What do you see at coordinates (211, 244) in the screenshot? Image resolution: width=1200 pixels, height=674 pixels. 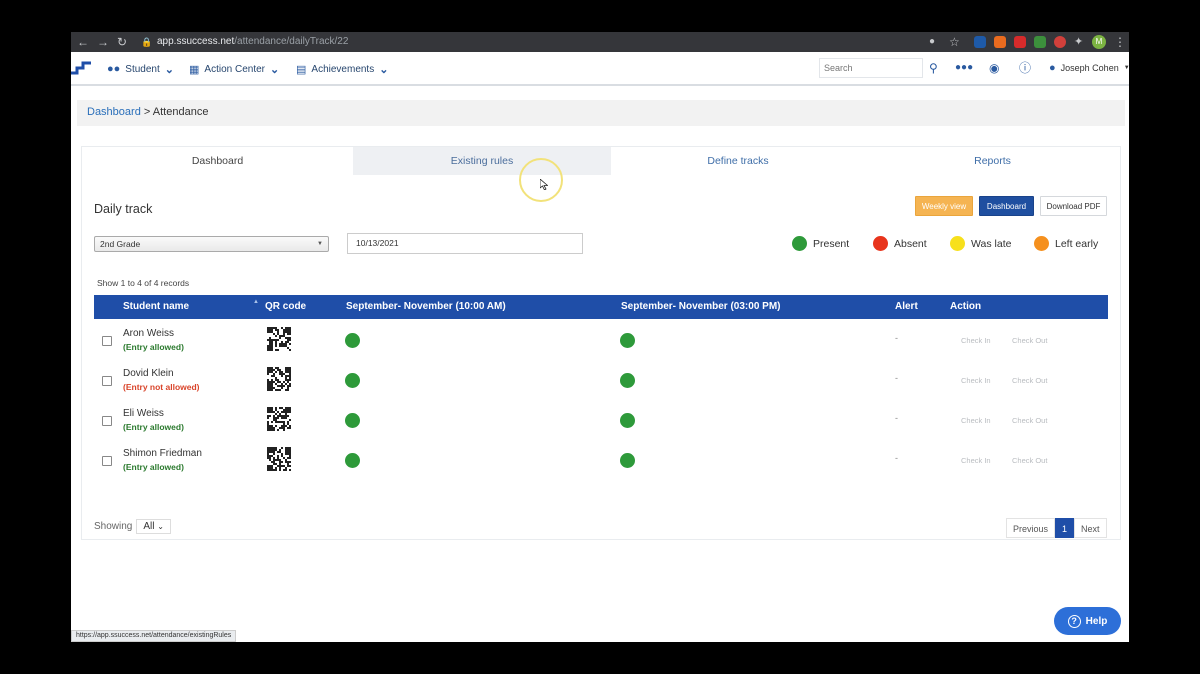 I see `grade-select: 2nd Grade ▼` at bounding box center [211, 244].